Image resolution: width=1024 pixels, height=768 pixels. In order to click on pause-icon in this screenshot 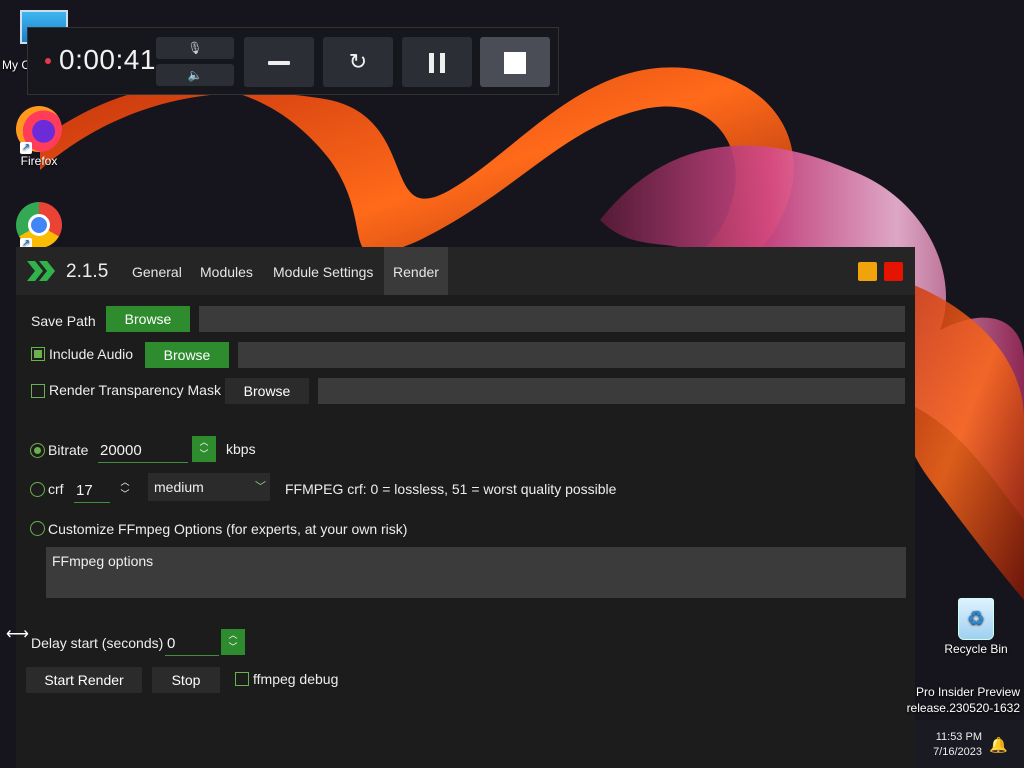, I will do `click(437, 63)`.